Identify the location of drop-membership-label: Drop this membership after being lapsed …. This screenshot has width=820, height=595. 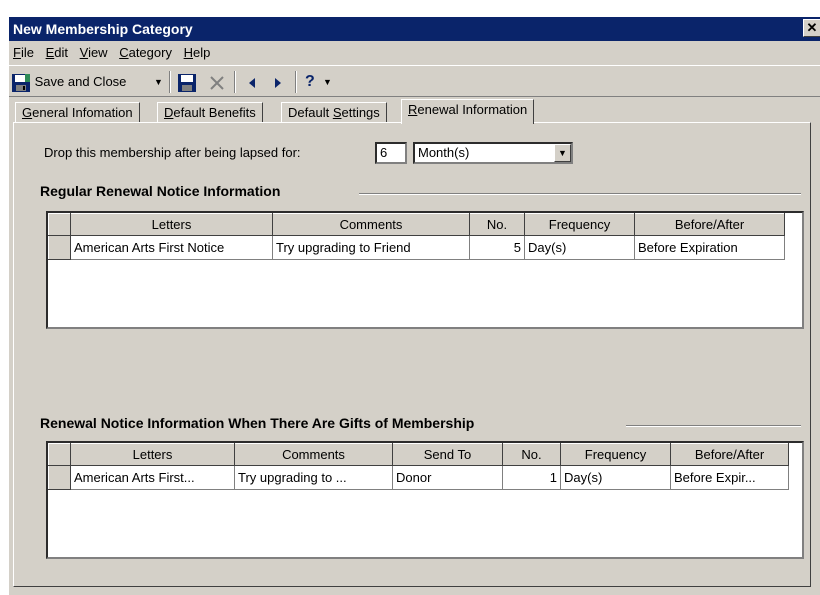
(172, 152).